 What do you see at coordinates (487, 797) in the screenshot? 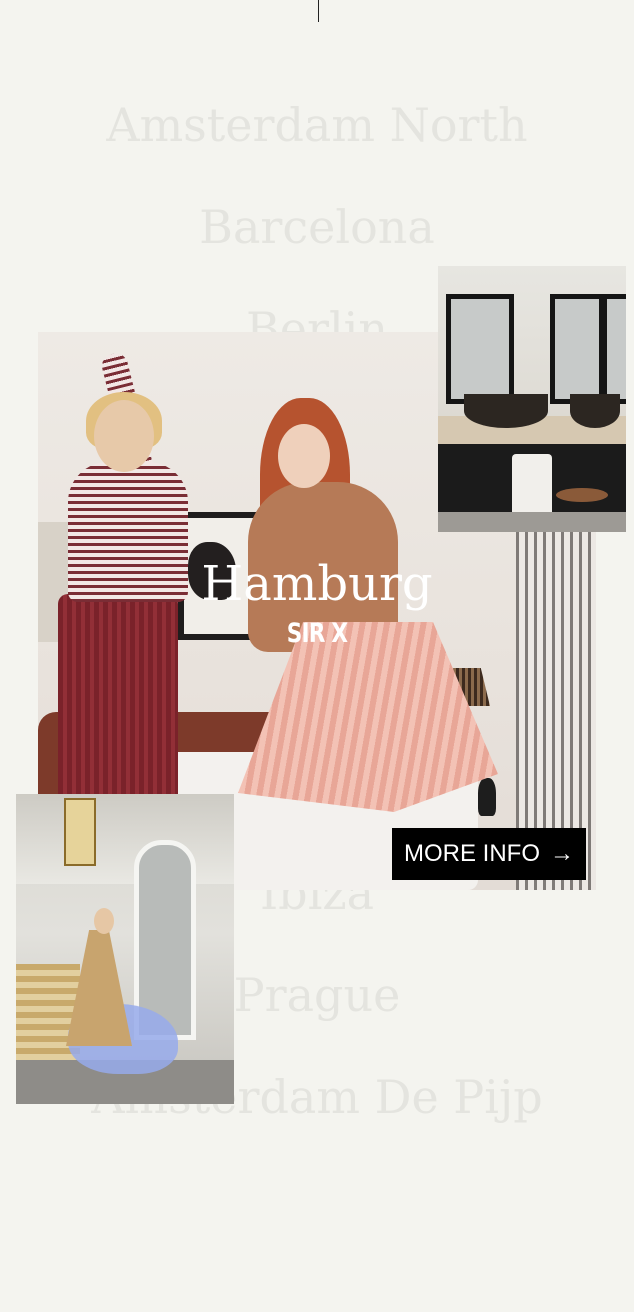
I see `black-vase` at bounding box center [487, 797].